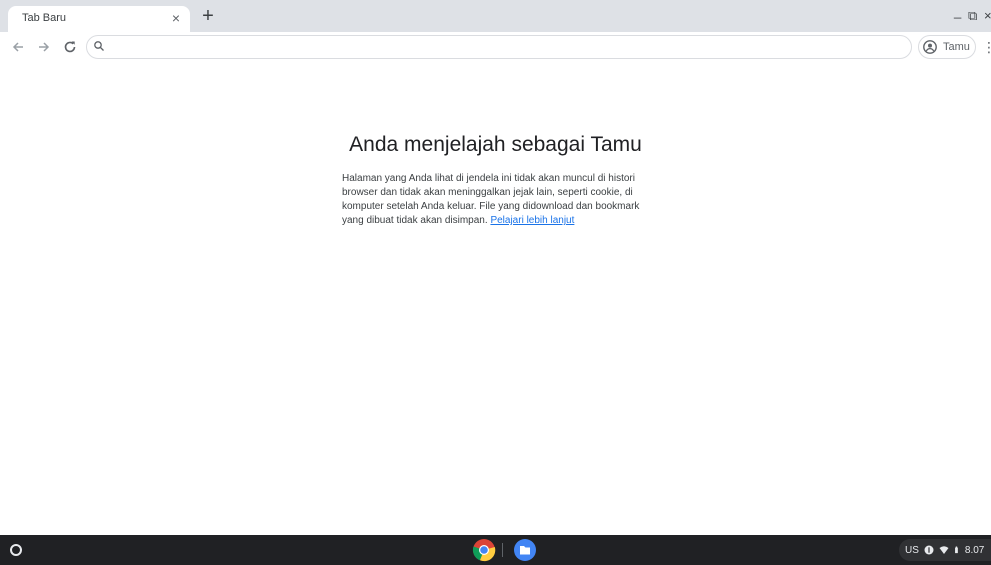  What do you see at coordinates (912, 550) in the screenshot?
I see `ime-indicator: US` at bounding box center [912, 550].